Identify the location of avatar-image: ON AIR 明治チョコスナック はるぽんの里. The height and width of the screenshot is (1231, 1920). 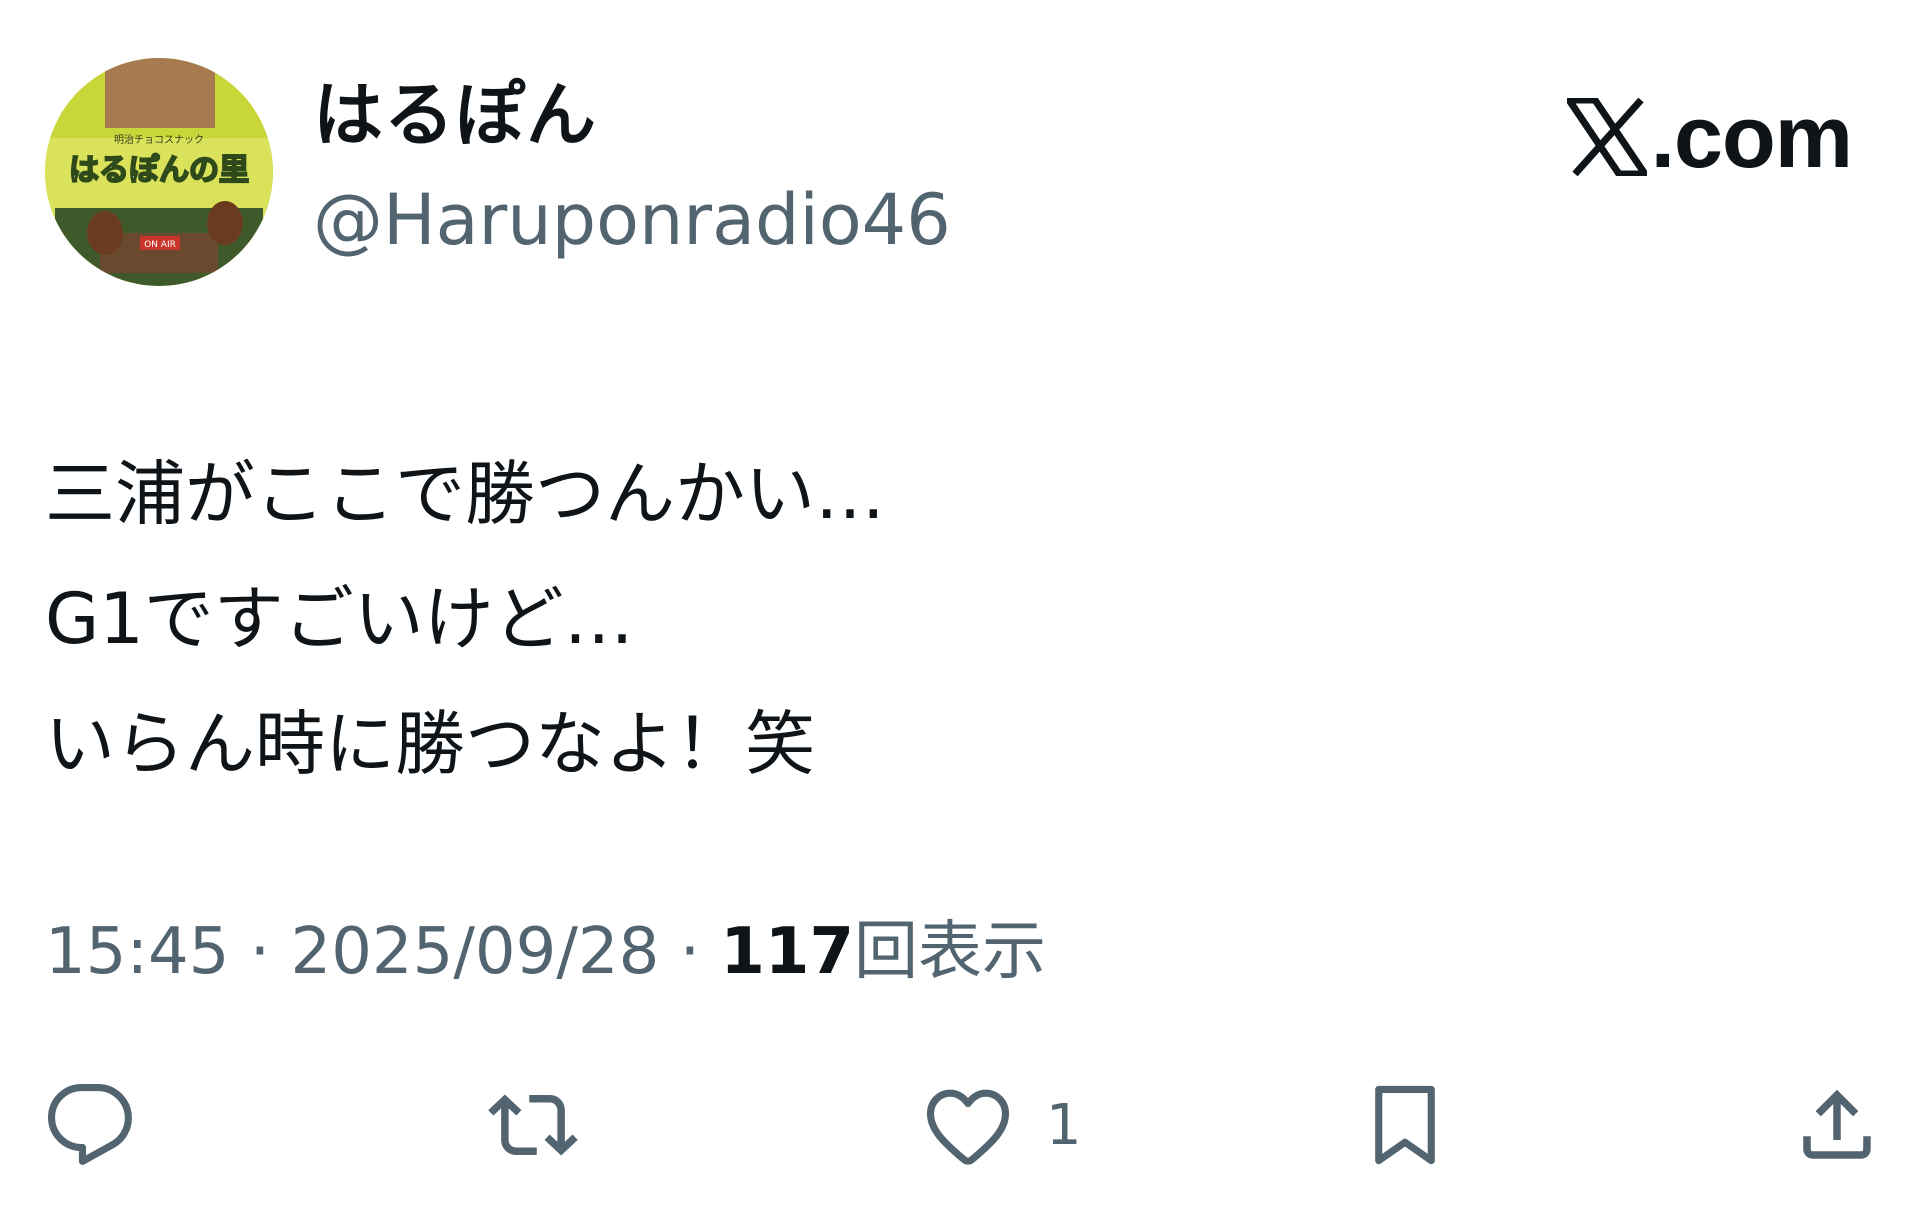
(159, 172).